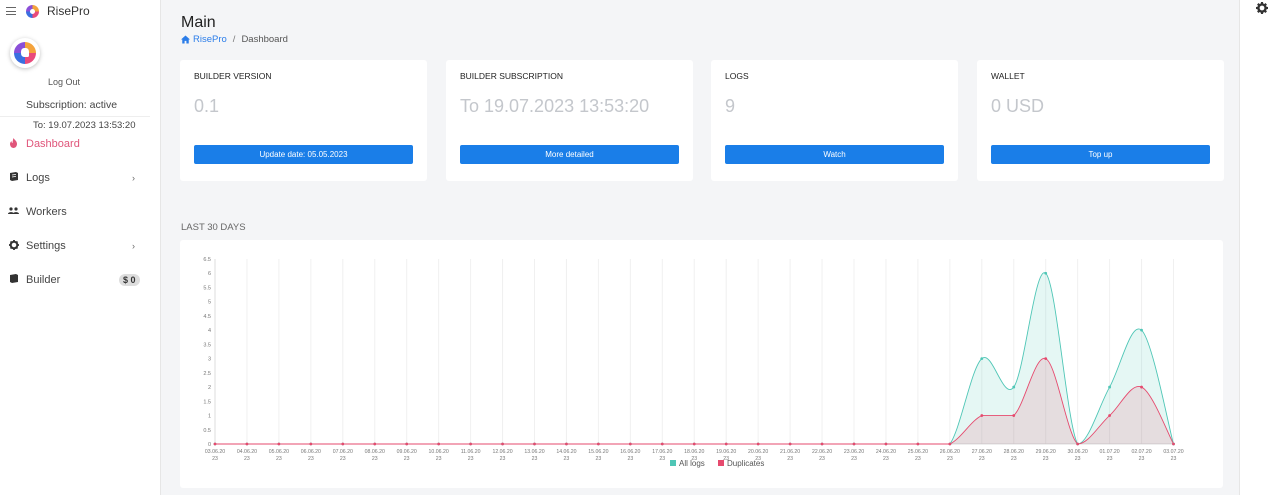 The image size is (1280, 495). I want to click on y-tick-label: 3.5, so click(207, 345).